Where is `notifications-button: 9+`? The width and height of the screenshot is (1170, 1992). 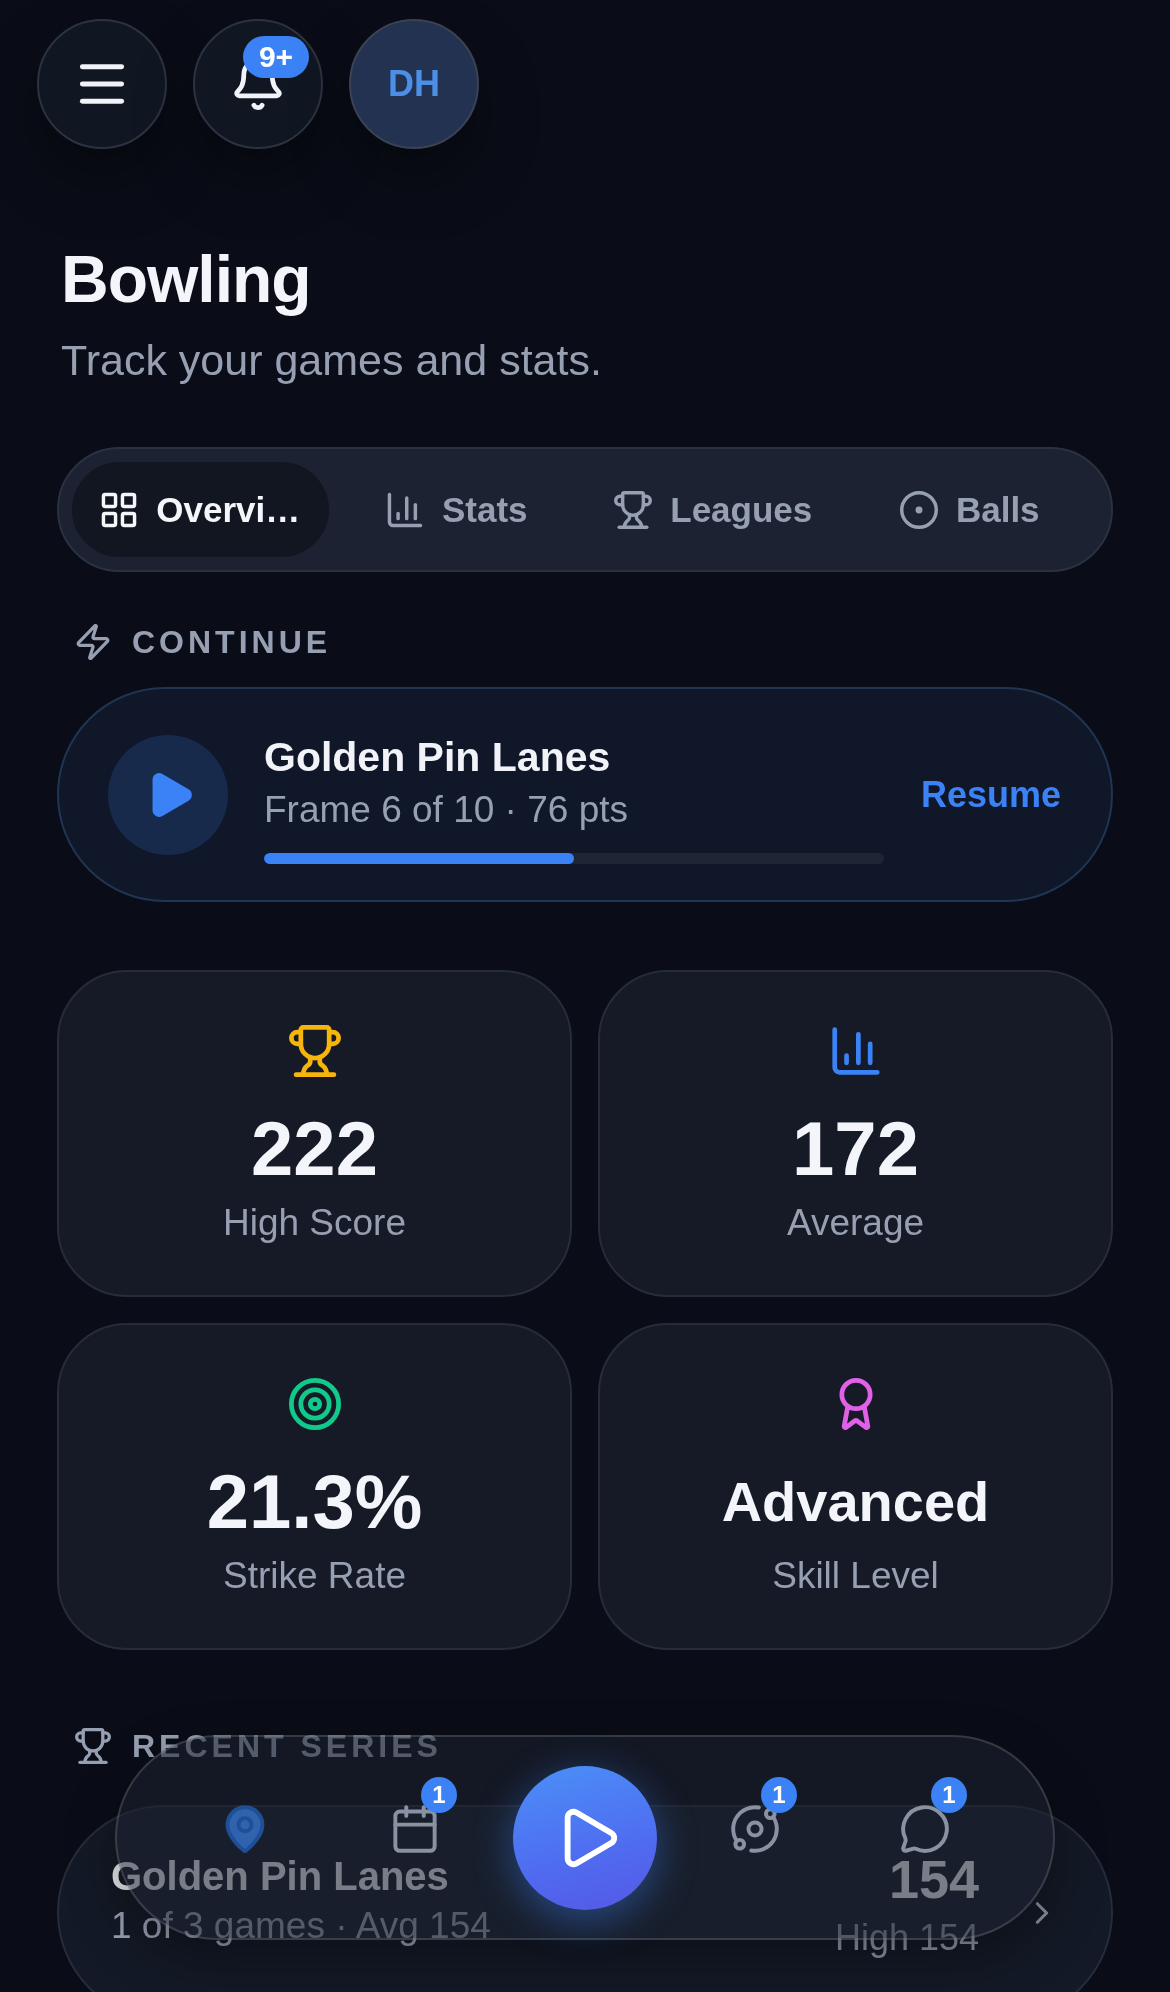
notifications-button: 9+ is located at coordinates (258, 84).